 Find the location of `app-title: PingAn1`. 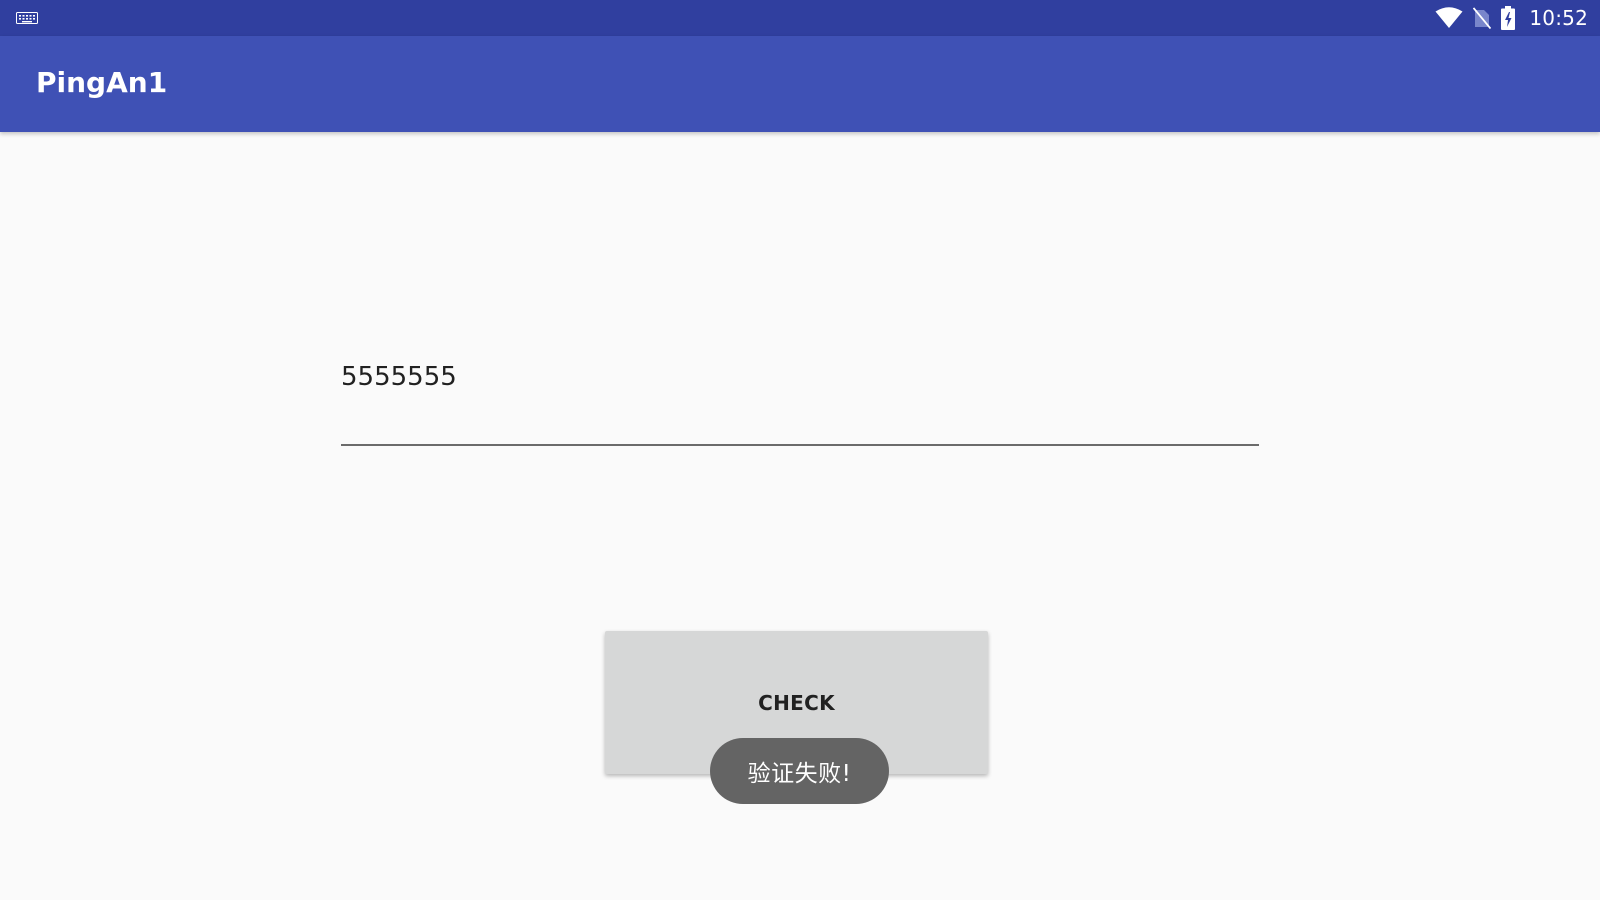

app-title: PingAn1 is located at coordinates (102, 82).